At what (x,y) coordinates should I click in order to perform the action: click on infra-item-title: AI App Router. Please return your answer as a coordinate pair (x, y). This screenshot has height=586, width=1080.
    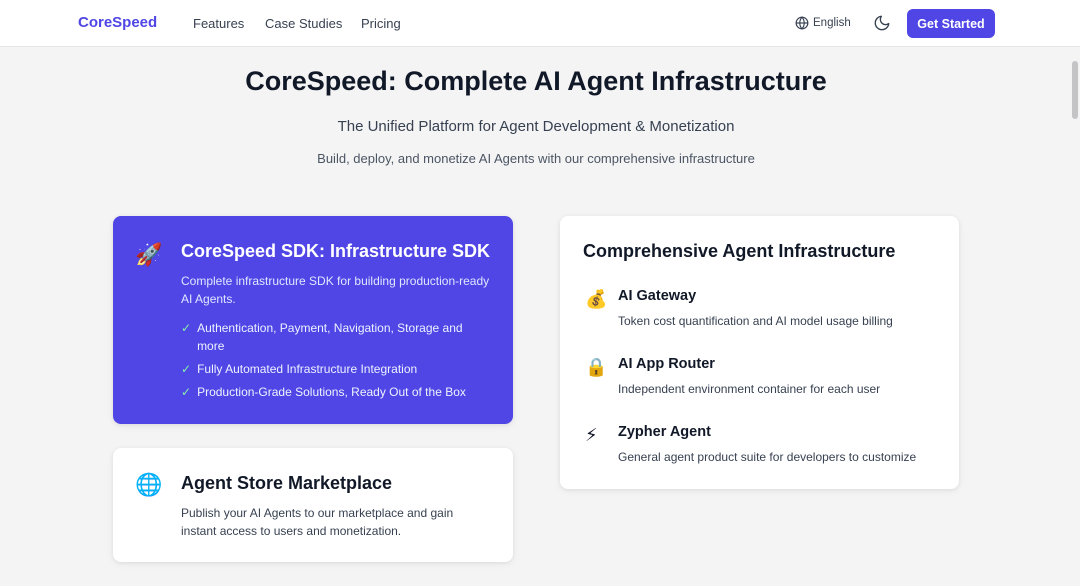
    Looking at the image, I should click on (666, 364).